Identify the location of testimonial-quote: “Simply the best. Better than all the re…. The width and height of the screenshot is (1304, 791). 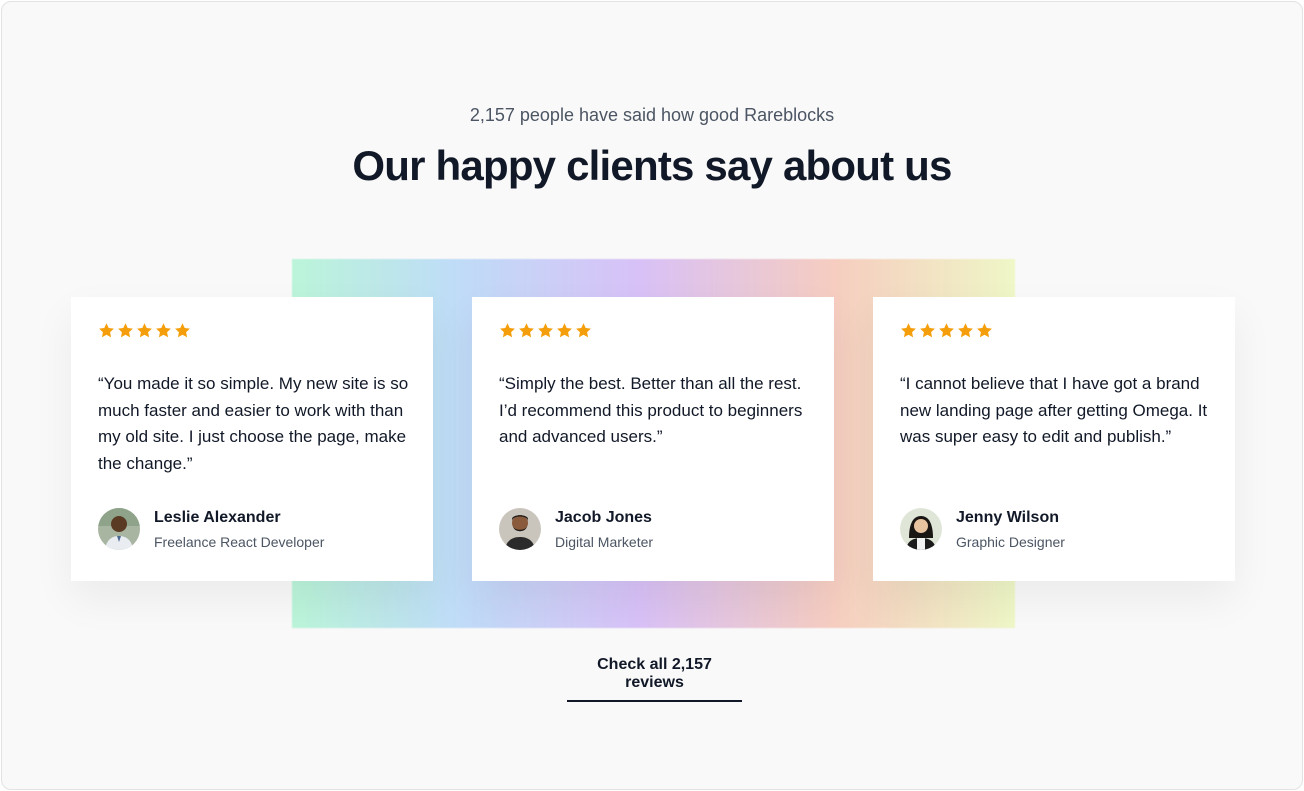
(651, 410).